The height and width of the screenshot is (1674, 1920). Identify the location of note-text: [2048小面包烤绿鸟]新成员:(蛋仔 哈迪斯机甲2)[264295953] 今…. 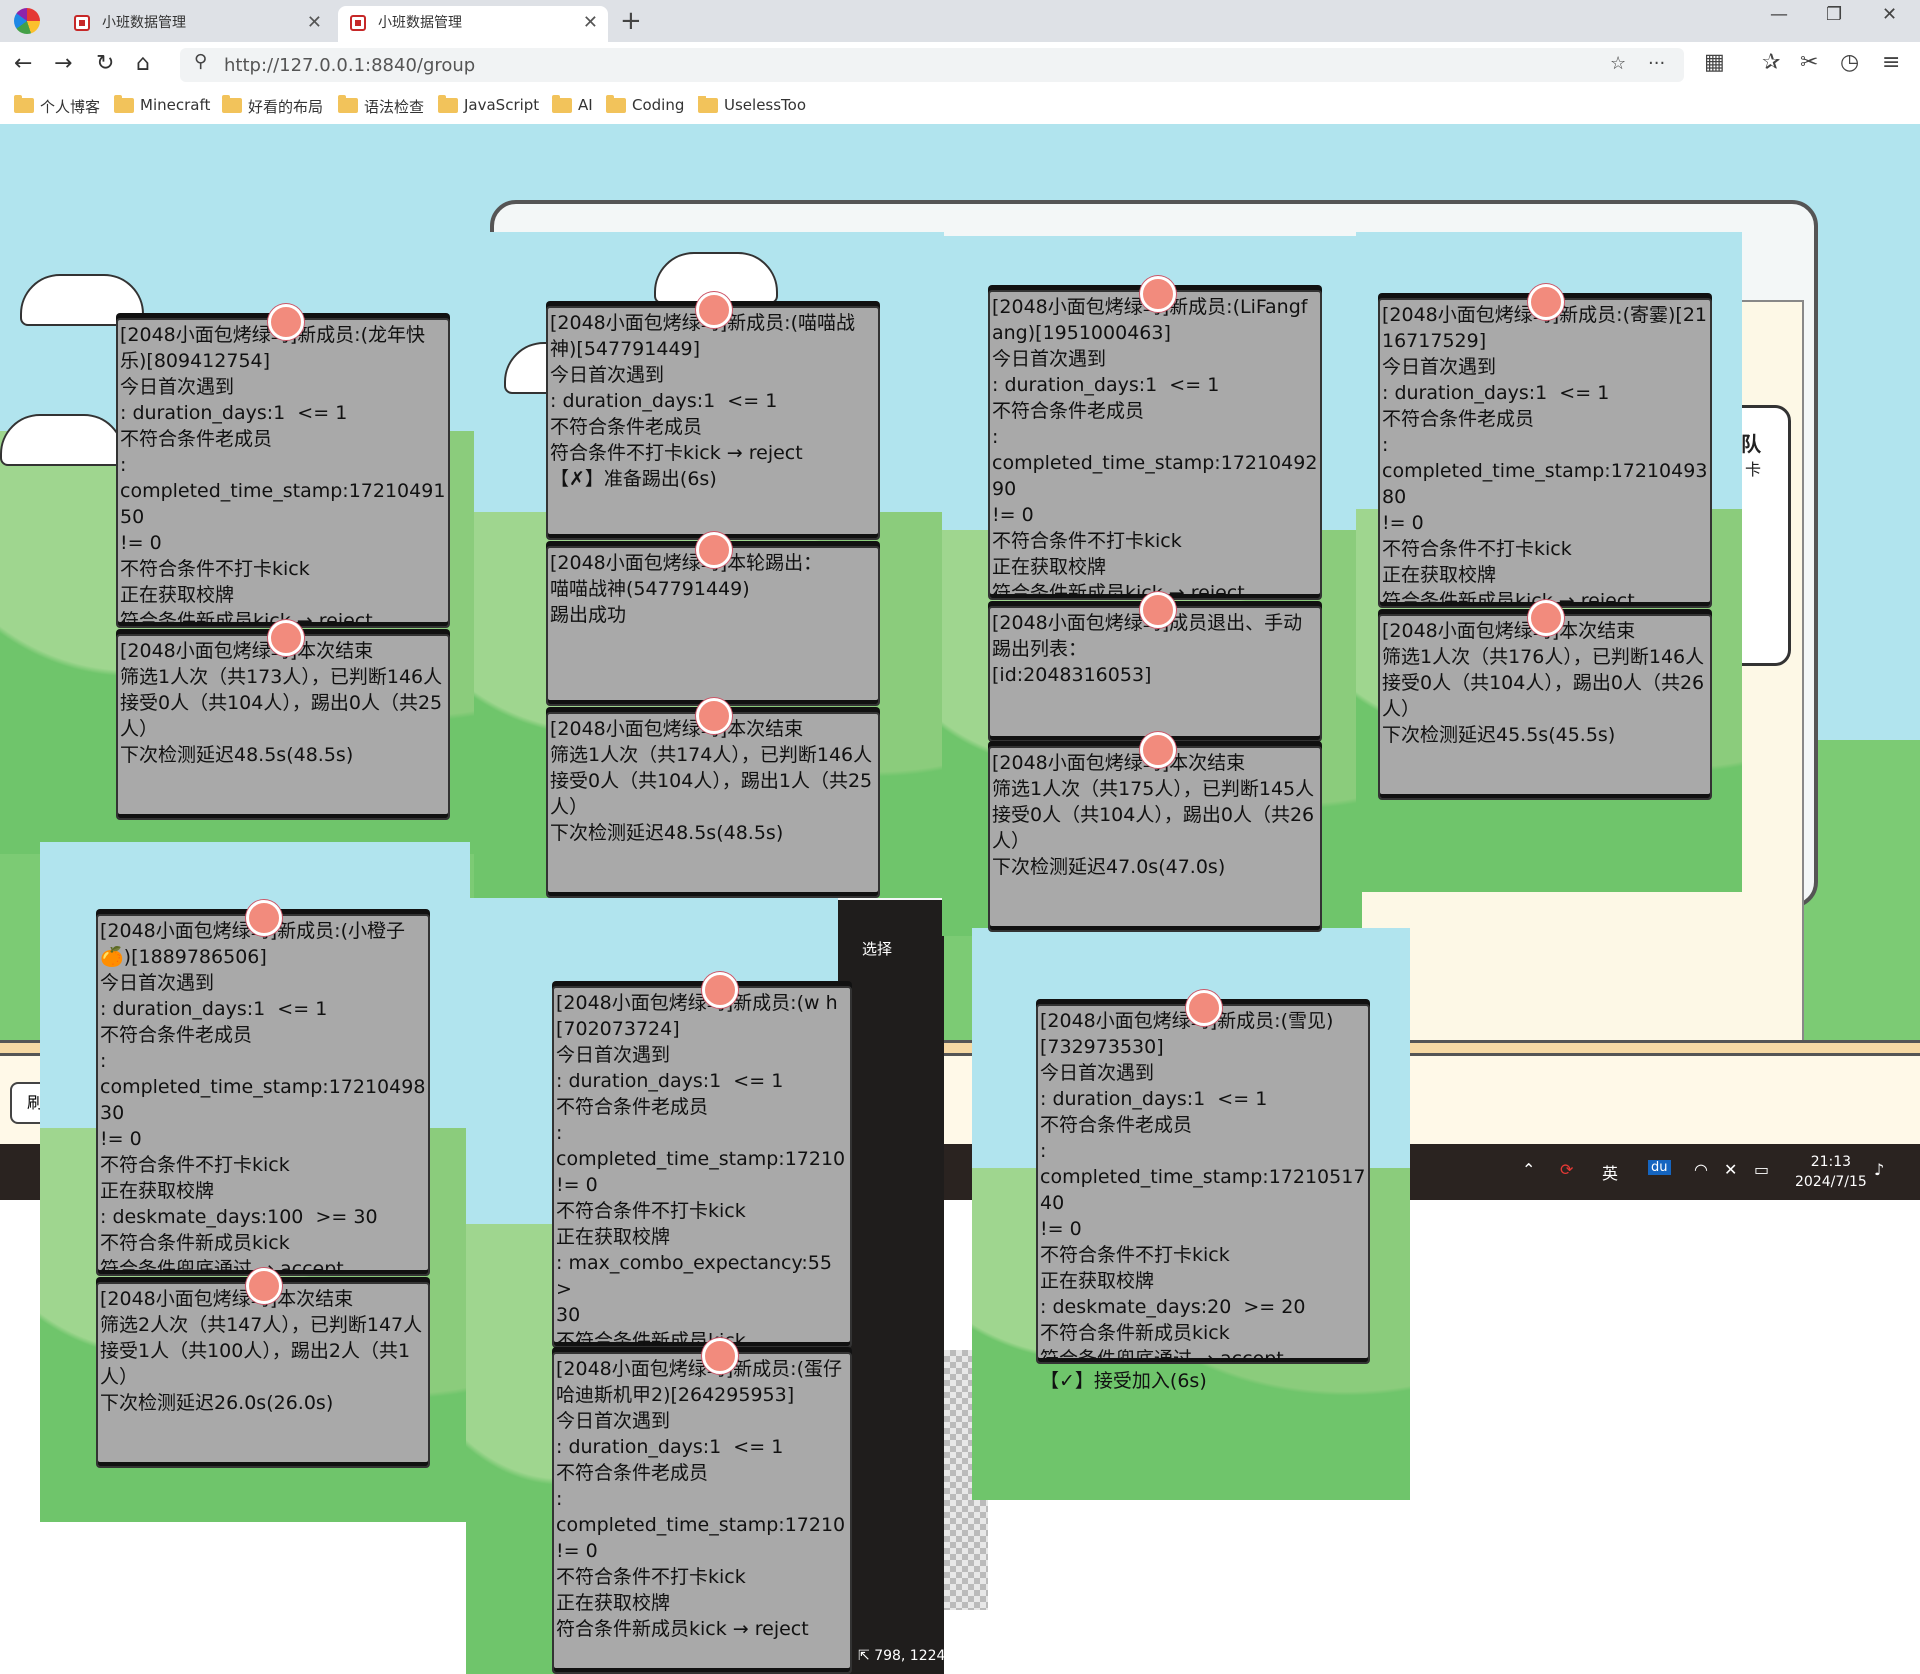
(701, 1499).